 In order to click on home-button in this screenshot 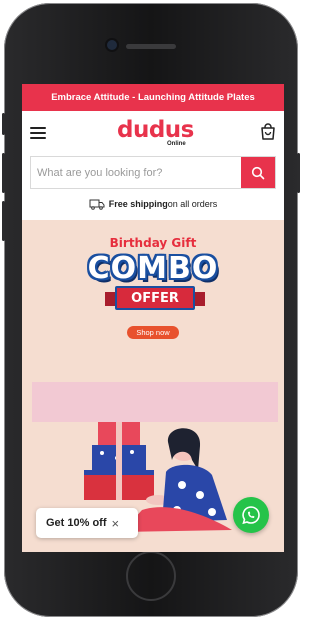, I will do `click(151, 576)`.